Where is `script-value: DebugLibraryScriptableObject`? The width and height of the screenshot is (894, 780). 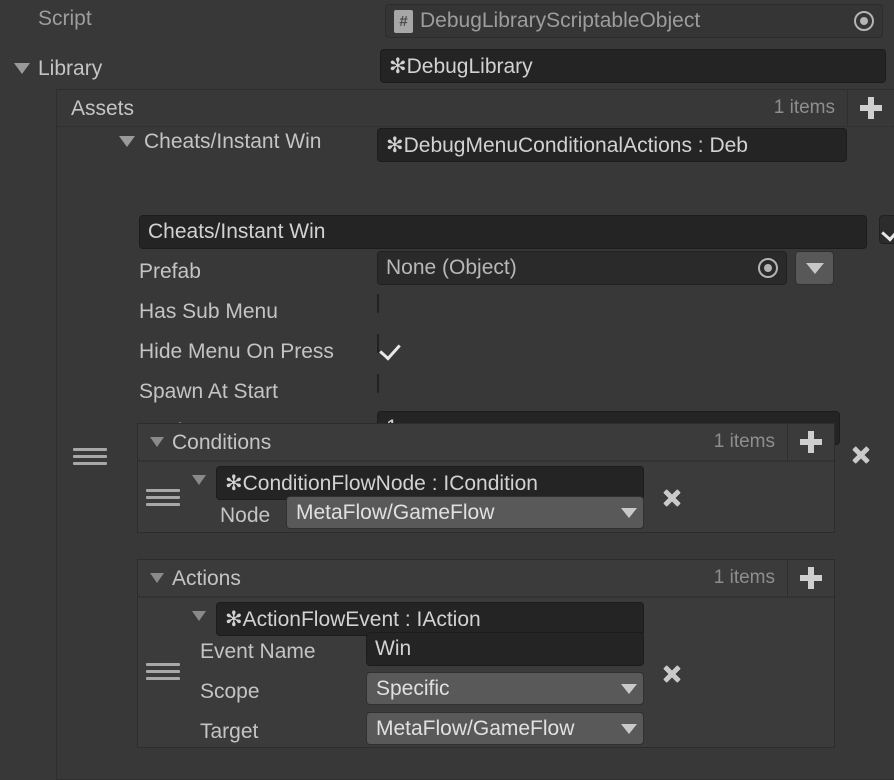 script-value: DebugLibraryScriptableObject is located at coordinates (560, 20).